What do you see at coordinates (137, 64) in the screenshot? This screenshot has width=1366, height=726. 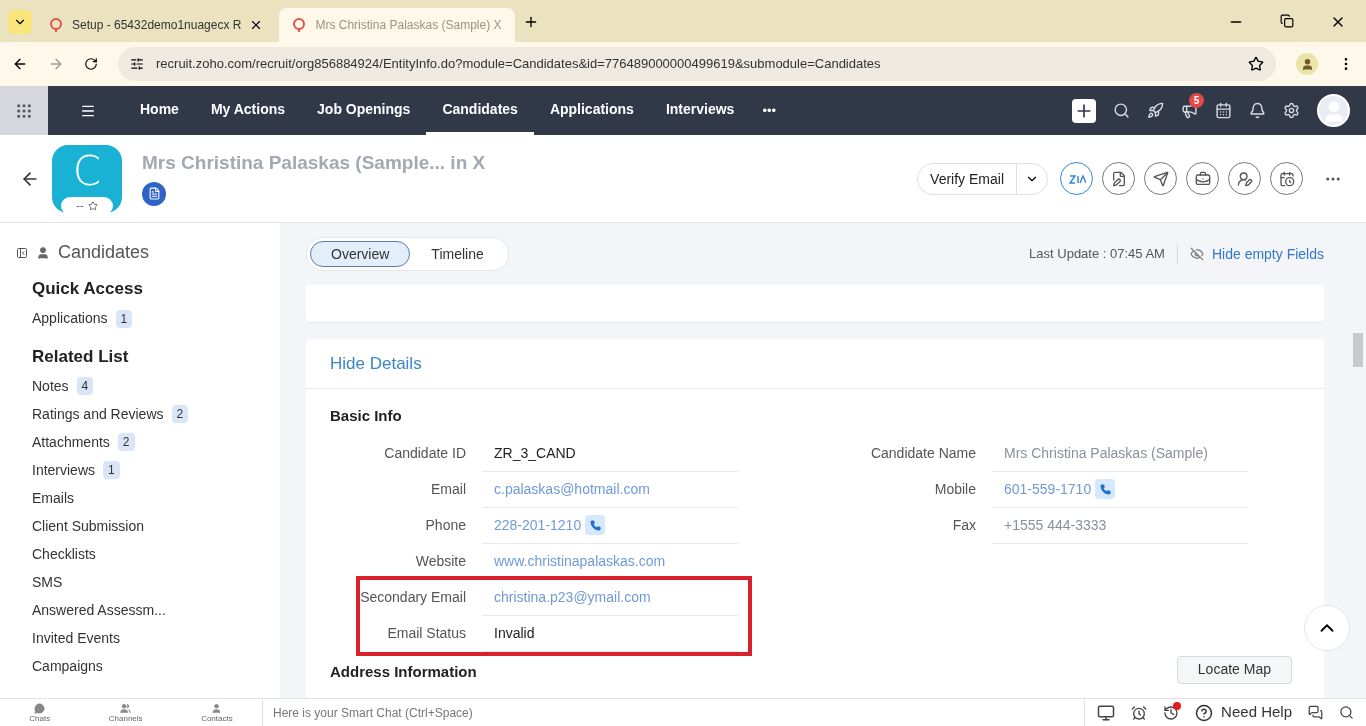 I see `site-settings-icon` at bounding box center [137, 64].